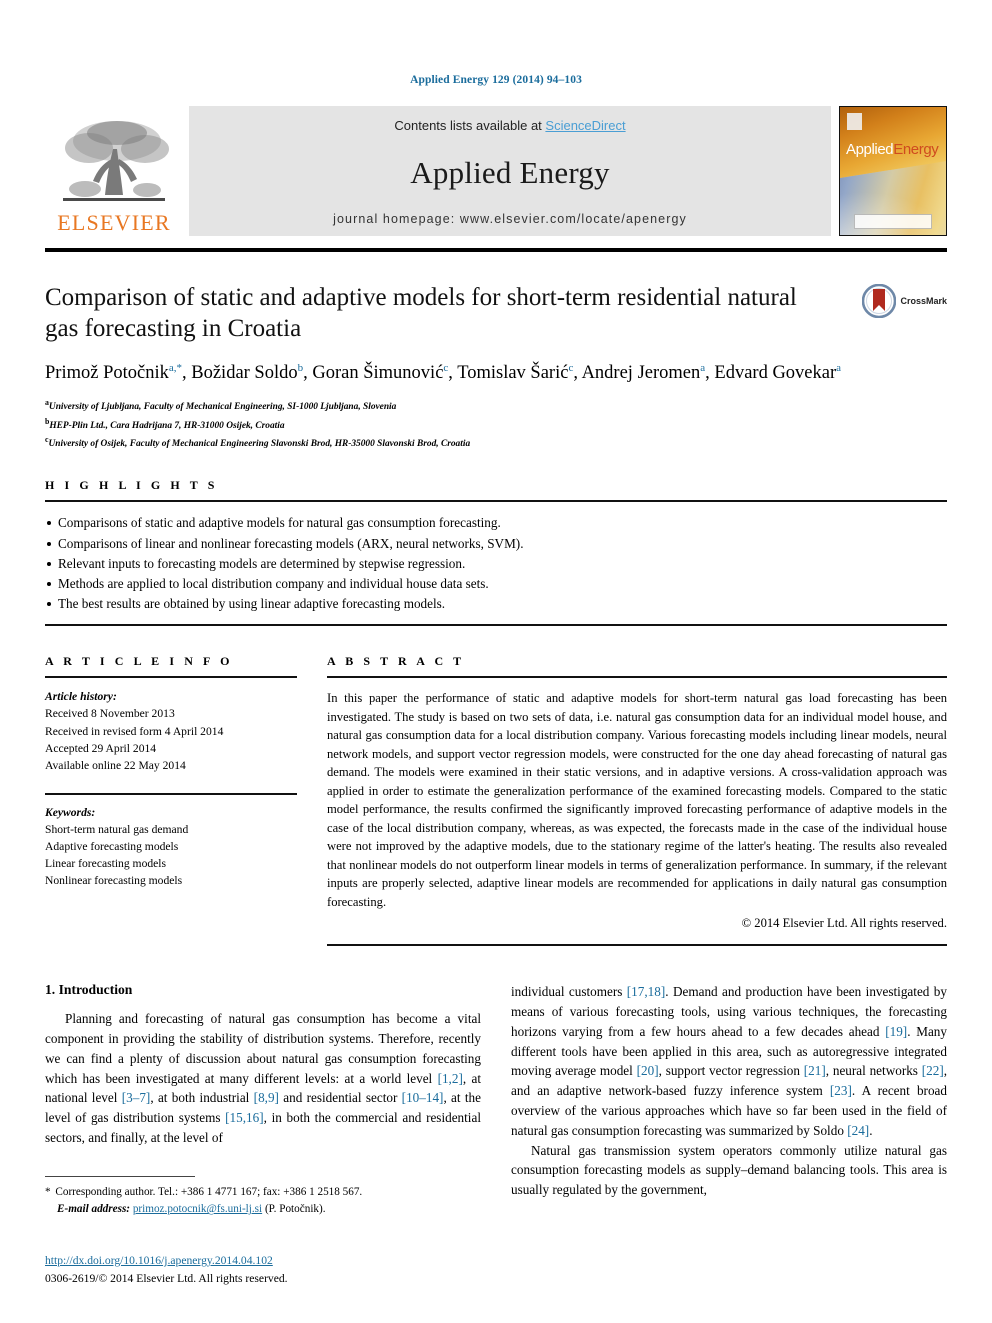 The image size is (992, 1323). Describe the element at coordinates (637, 945) in the screenshot. I see `abstract-bottom-rule` at that location.